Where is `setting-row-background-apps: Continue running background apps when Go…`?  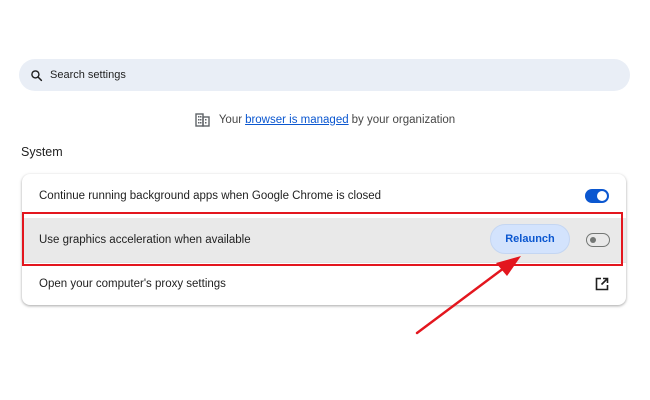 setting-row-background-apps: Continue running background apps when Go… is located at coordinates (324, 196).